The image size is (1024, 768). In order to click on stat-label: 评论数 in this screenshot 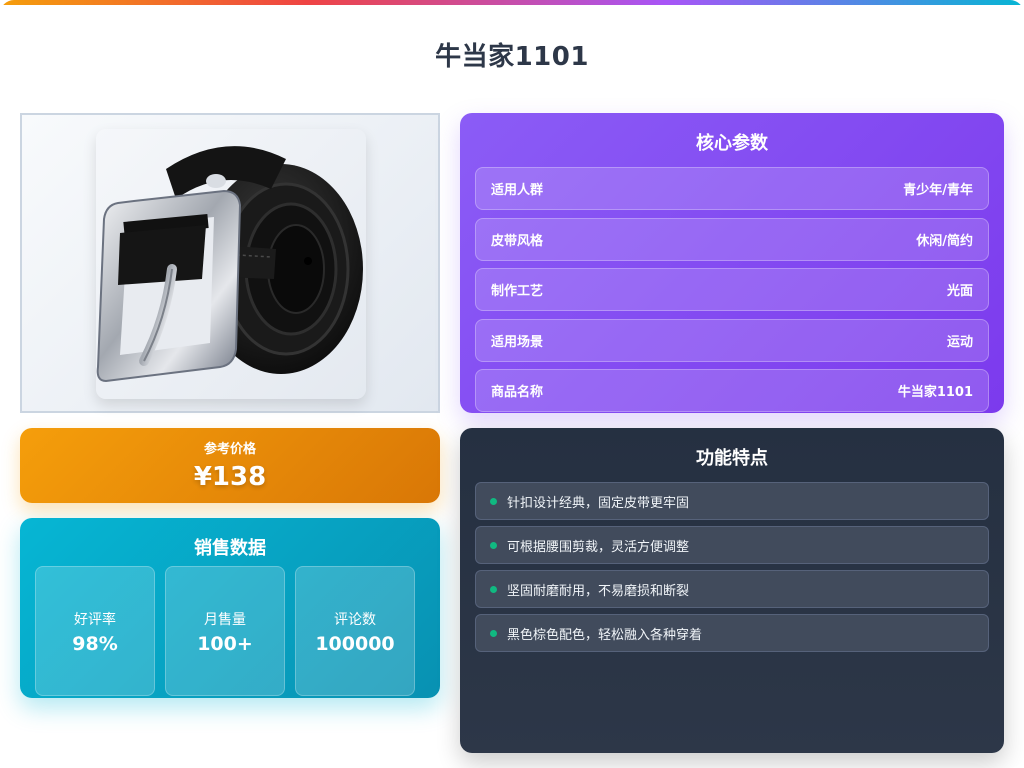, I will do `click(355, 620)`.